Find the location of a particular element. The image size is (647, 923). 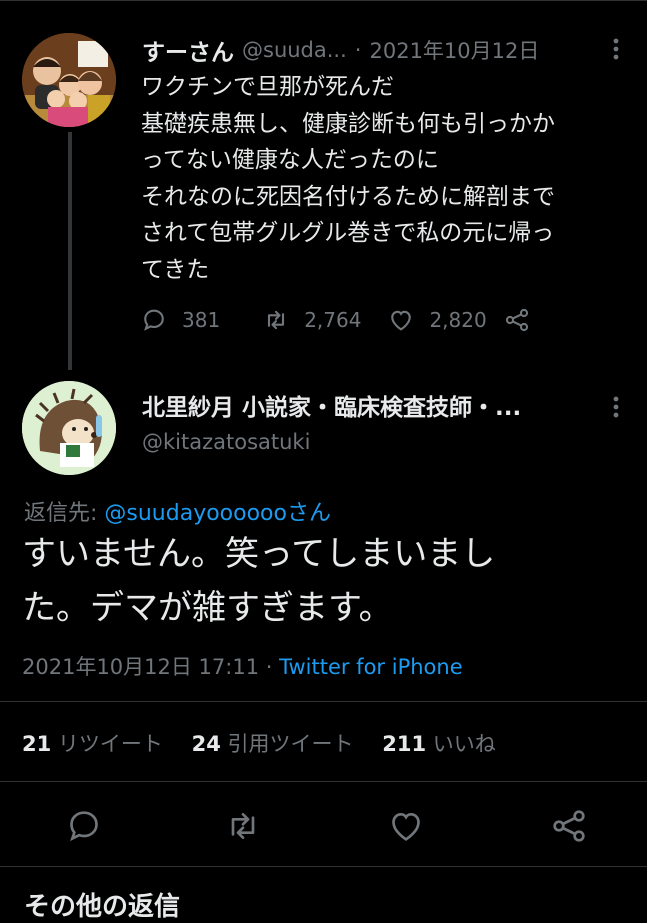

reply-action-bar is located at coordinates (323, 828).